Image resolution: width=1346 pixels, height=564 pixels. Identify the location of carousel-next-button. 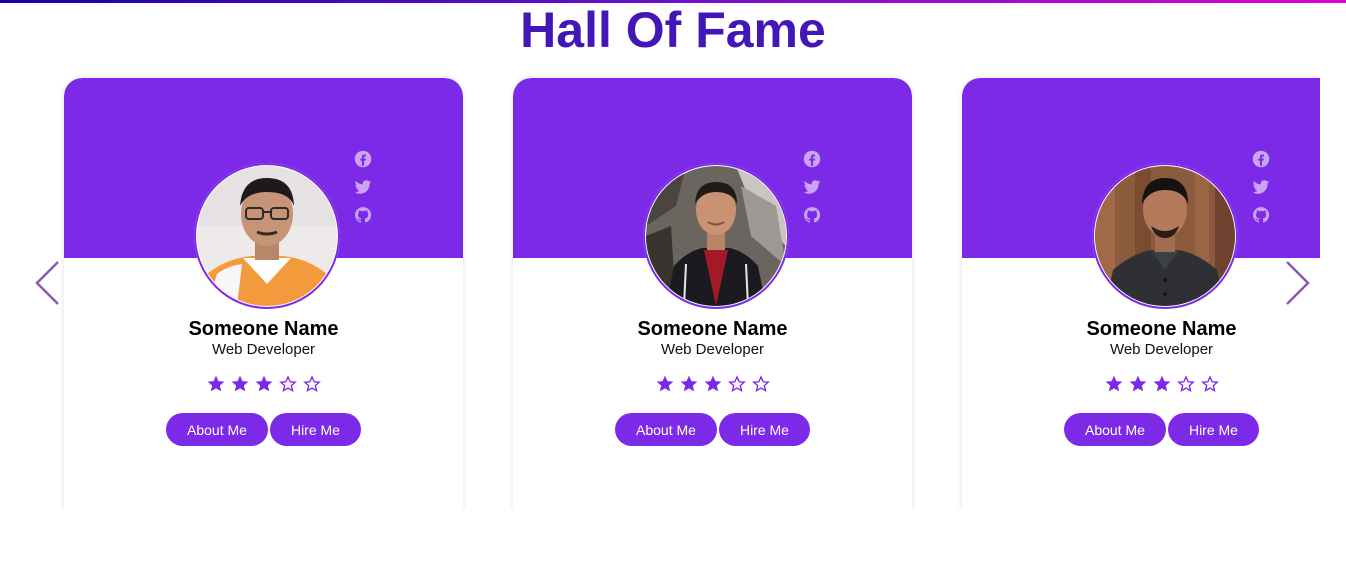
(1297, 283).